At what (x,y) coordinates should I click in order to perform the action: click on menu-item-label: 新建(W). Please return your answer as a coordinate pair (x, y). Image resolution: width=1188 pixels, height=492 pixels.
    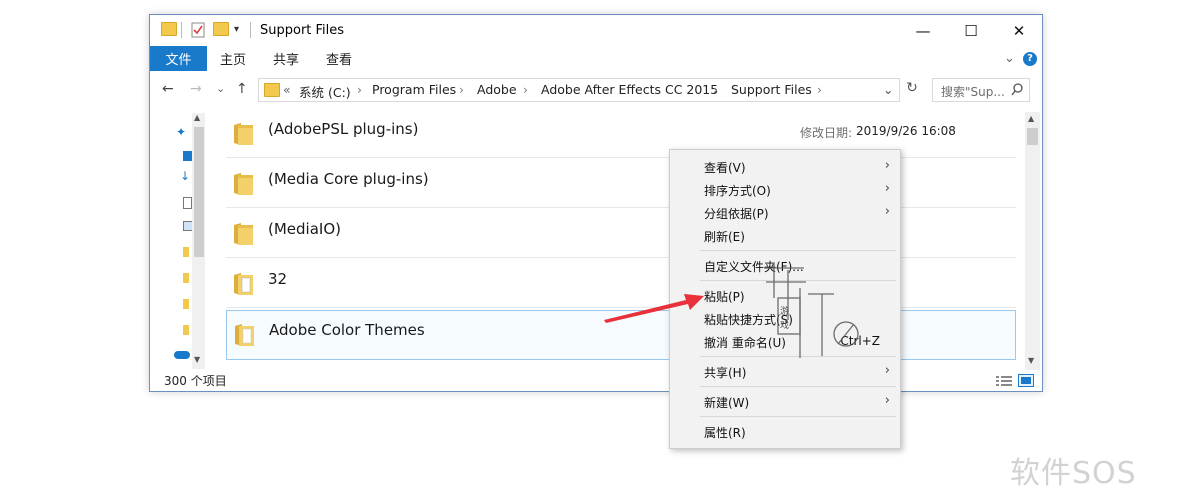
    Looking at the image, I should click on (727, 403).